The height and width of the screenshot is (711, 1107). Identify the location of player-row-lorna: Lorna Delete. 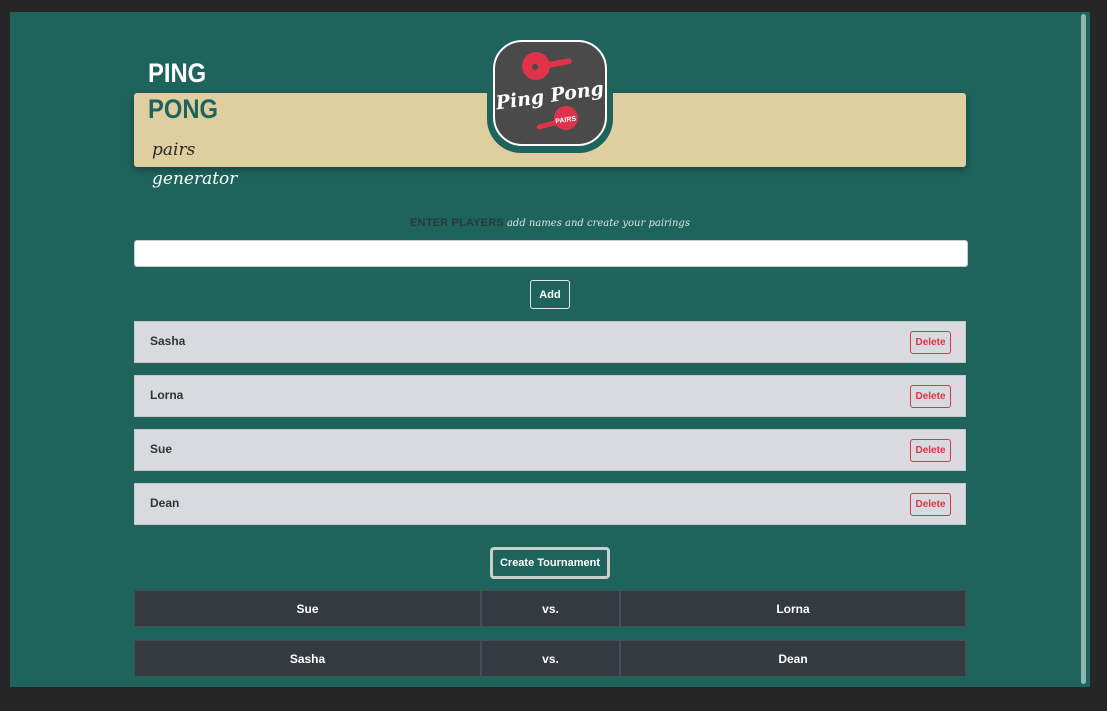
(550, 396).